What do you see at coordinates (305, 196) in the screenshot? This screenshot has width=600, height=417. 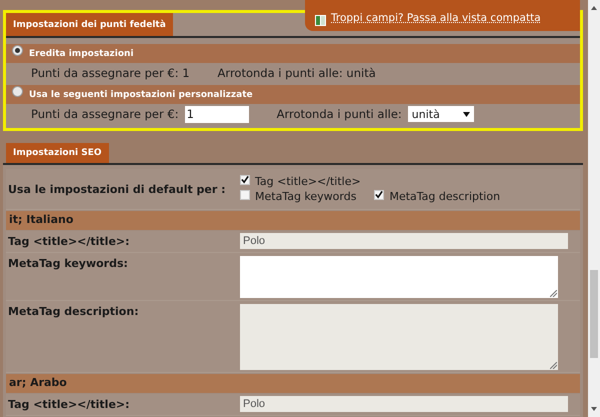 I see `checkbox-label: MetaTag keywords` at bounding box center [305, 196].